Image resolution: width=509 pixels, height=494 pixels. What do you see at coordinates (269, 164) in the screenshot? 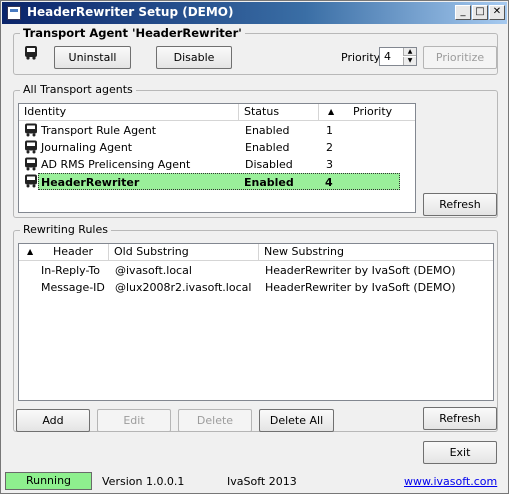
I see `agent-status: Disabled` at bounding box center [269, 164].